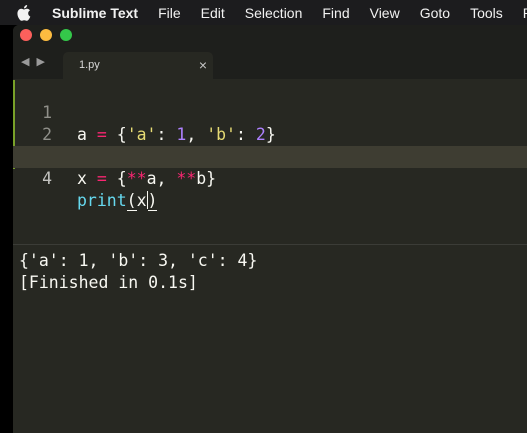 The height and width of the screenshot is (433, 527). What do you see at coordinates (147, 178) in the screenshot?
I see `code-text: x = {**a, **b}` at bounding box center [147, 178].